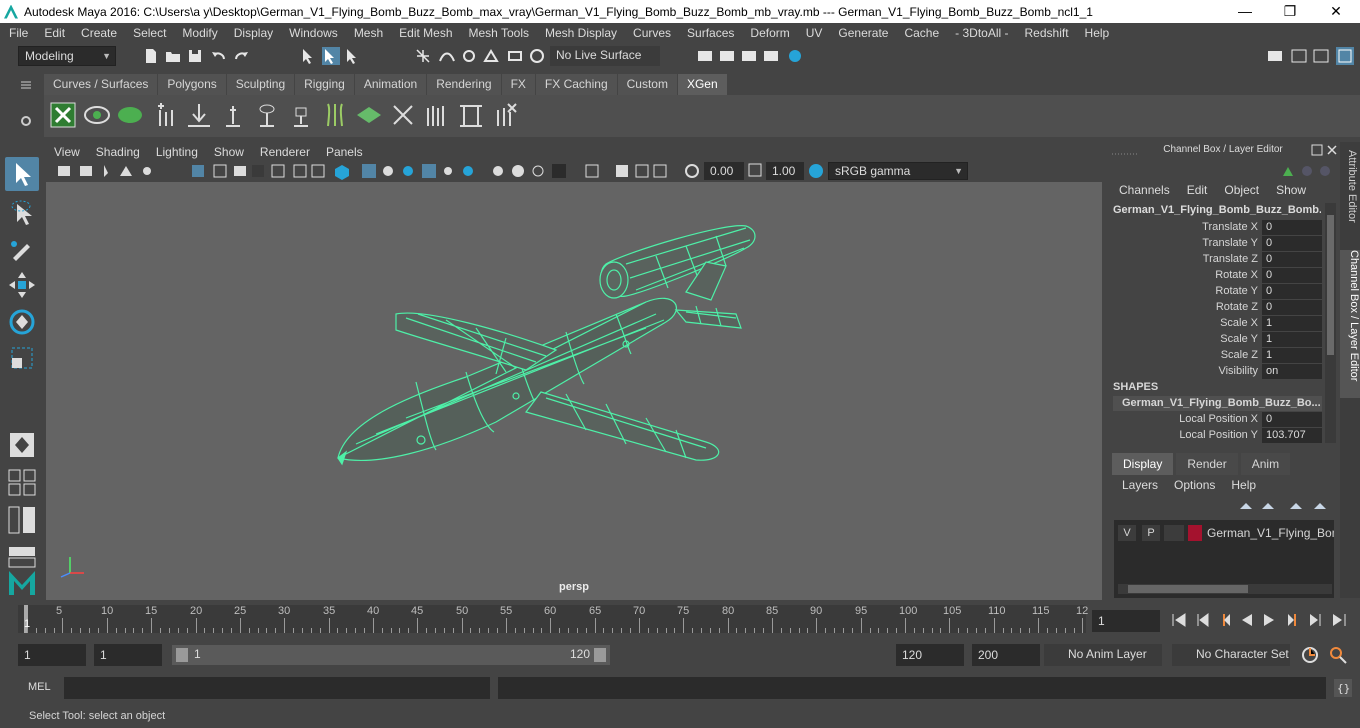  Describe the element at coordinates (537, 56) in the screenshot. I see `snap-live-icon` at that location.